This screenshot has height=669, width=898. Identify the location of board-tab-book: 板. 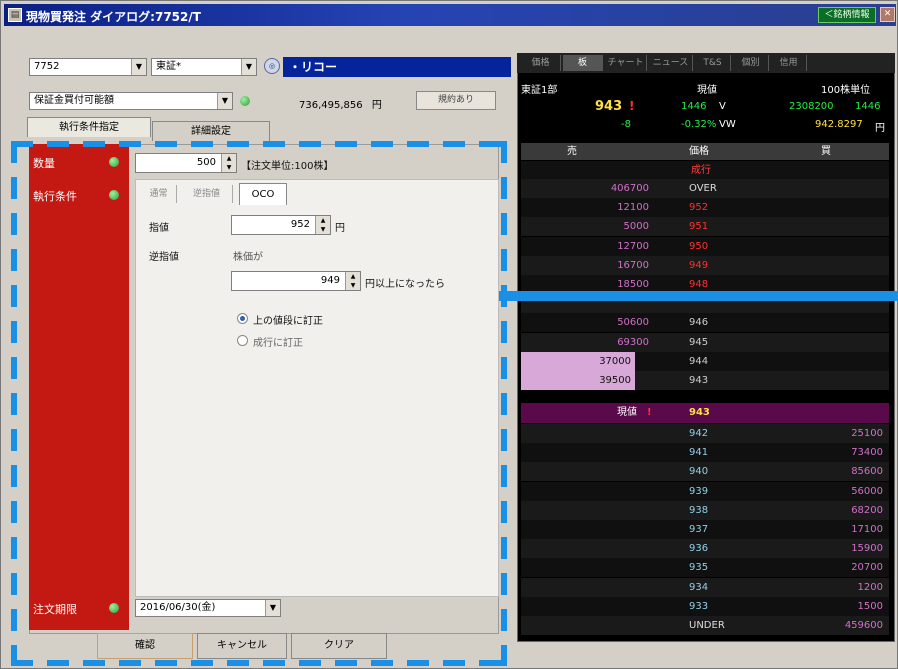
(583, 63).